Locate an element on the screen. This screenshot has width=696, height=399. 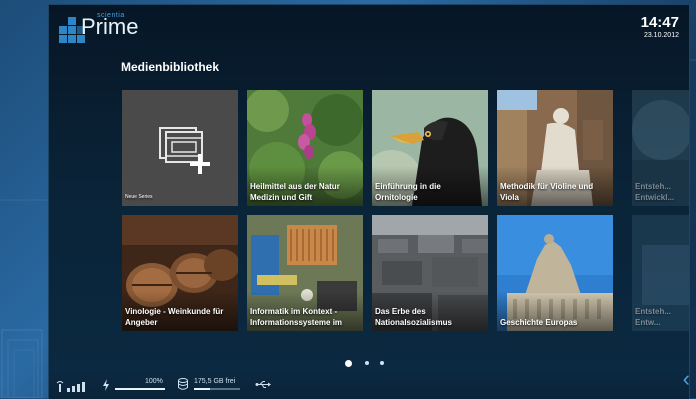
storage-bar is located at coordinates (217, 389).